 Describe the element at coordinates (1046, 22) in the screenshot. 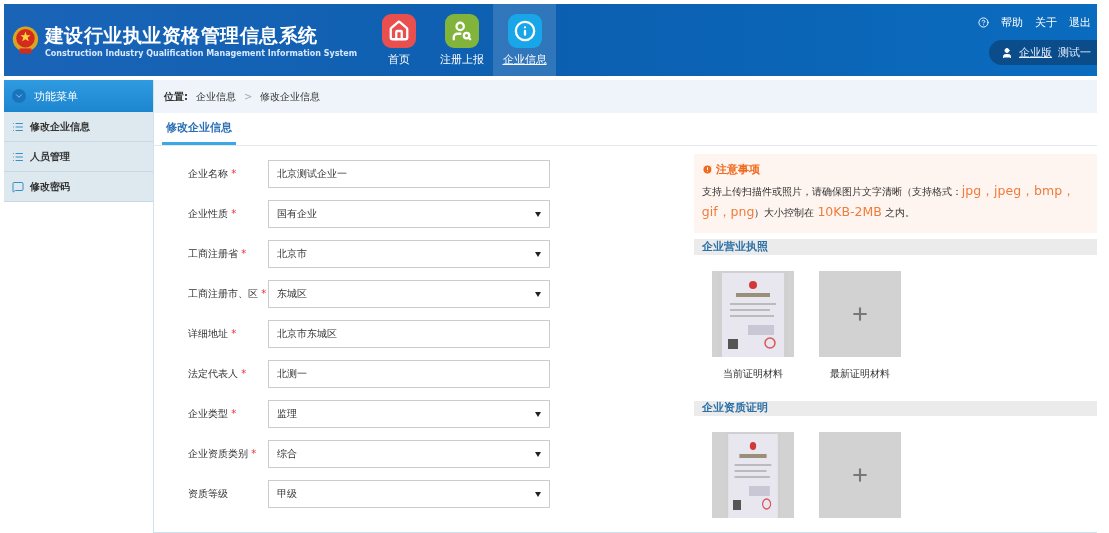

I see `header-link: 关于` at that location.